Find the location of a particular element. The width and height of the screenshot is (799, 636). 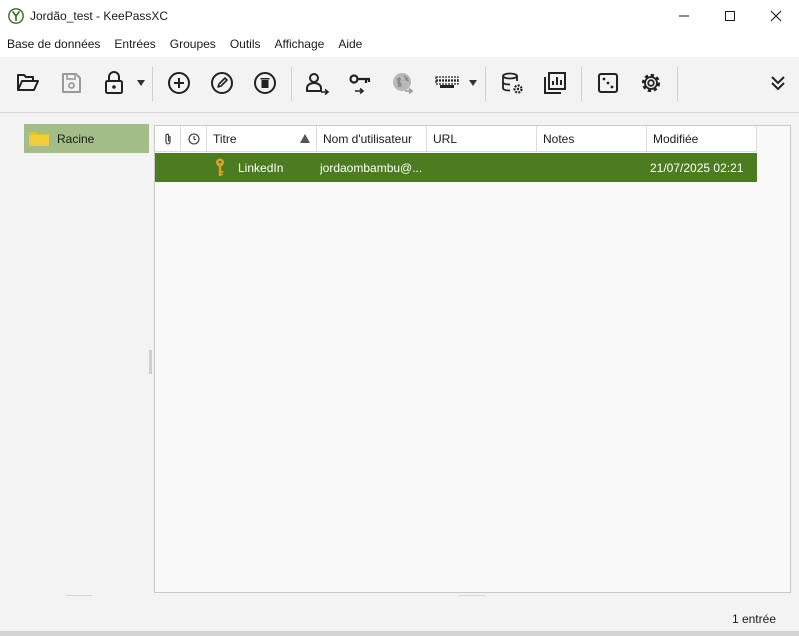

edit-entry-button is located at coordinates (222, 83).